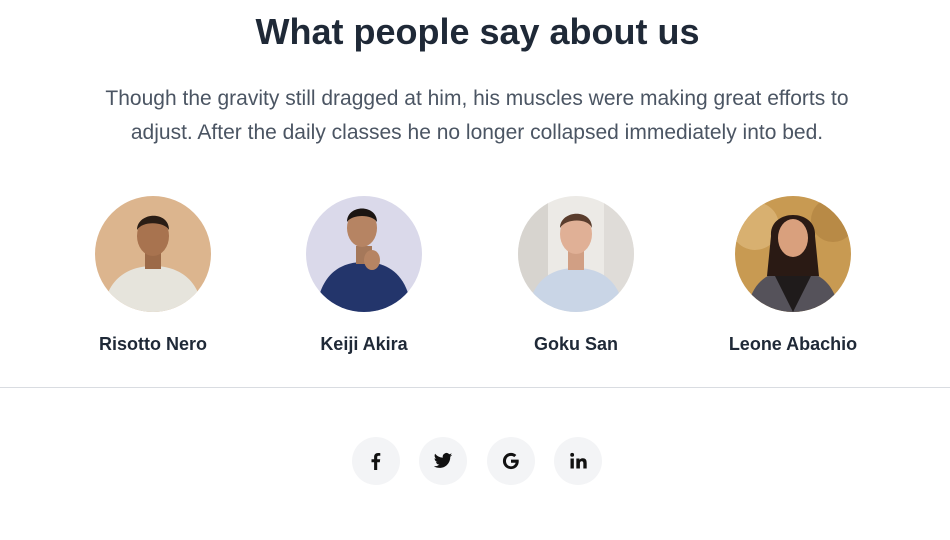  I want to click on person-card: Leone Abachio, so click(793, 276).